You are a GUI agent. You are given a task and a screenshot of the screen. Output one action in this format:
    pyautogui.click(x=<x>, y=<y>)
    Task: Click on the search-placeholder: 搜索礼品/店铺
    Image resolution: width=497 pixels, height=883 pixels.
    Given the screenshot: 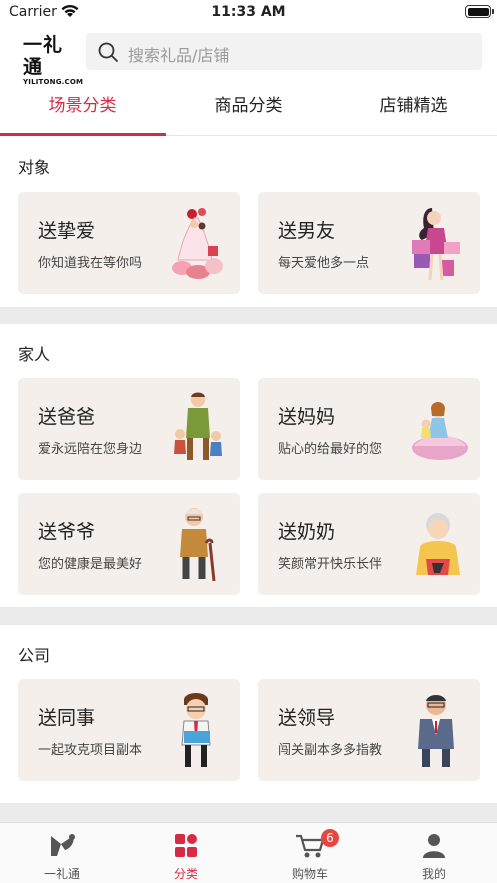 What is the action you would take?
    pyautogui.click(x=179, y=55)
    